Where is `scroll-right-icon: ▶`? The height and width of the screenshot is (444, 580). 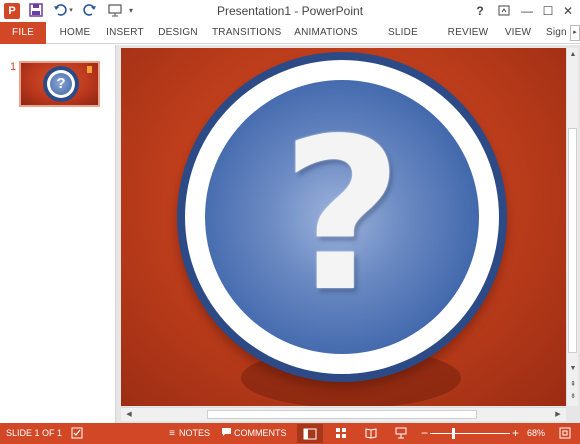
scroll-right-icon: ▶ is located at coordinates (558, 415).